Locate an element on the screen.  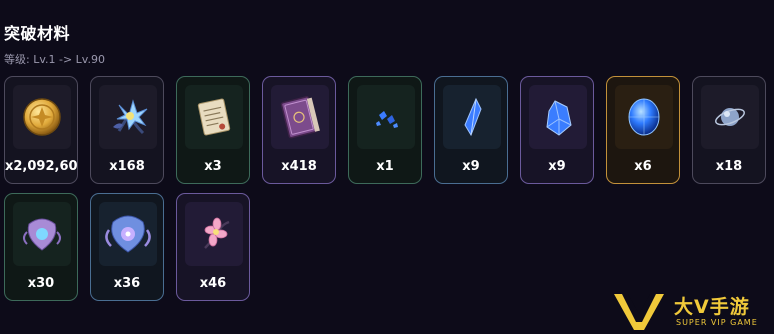
material-card-gemstone: x6 is located at coordinates (643, 130).